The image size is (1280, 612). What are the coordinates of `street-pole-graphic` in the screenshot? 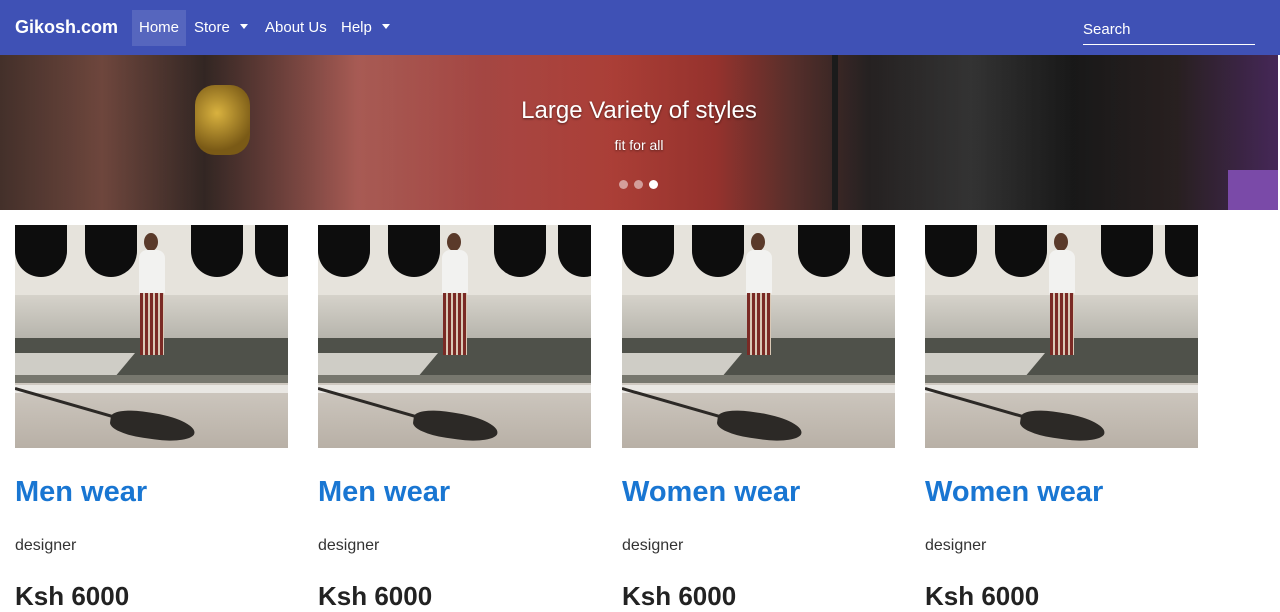 It's located at (835, 132).